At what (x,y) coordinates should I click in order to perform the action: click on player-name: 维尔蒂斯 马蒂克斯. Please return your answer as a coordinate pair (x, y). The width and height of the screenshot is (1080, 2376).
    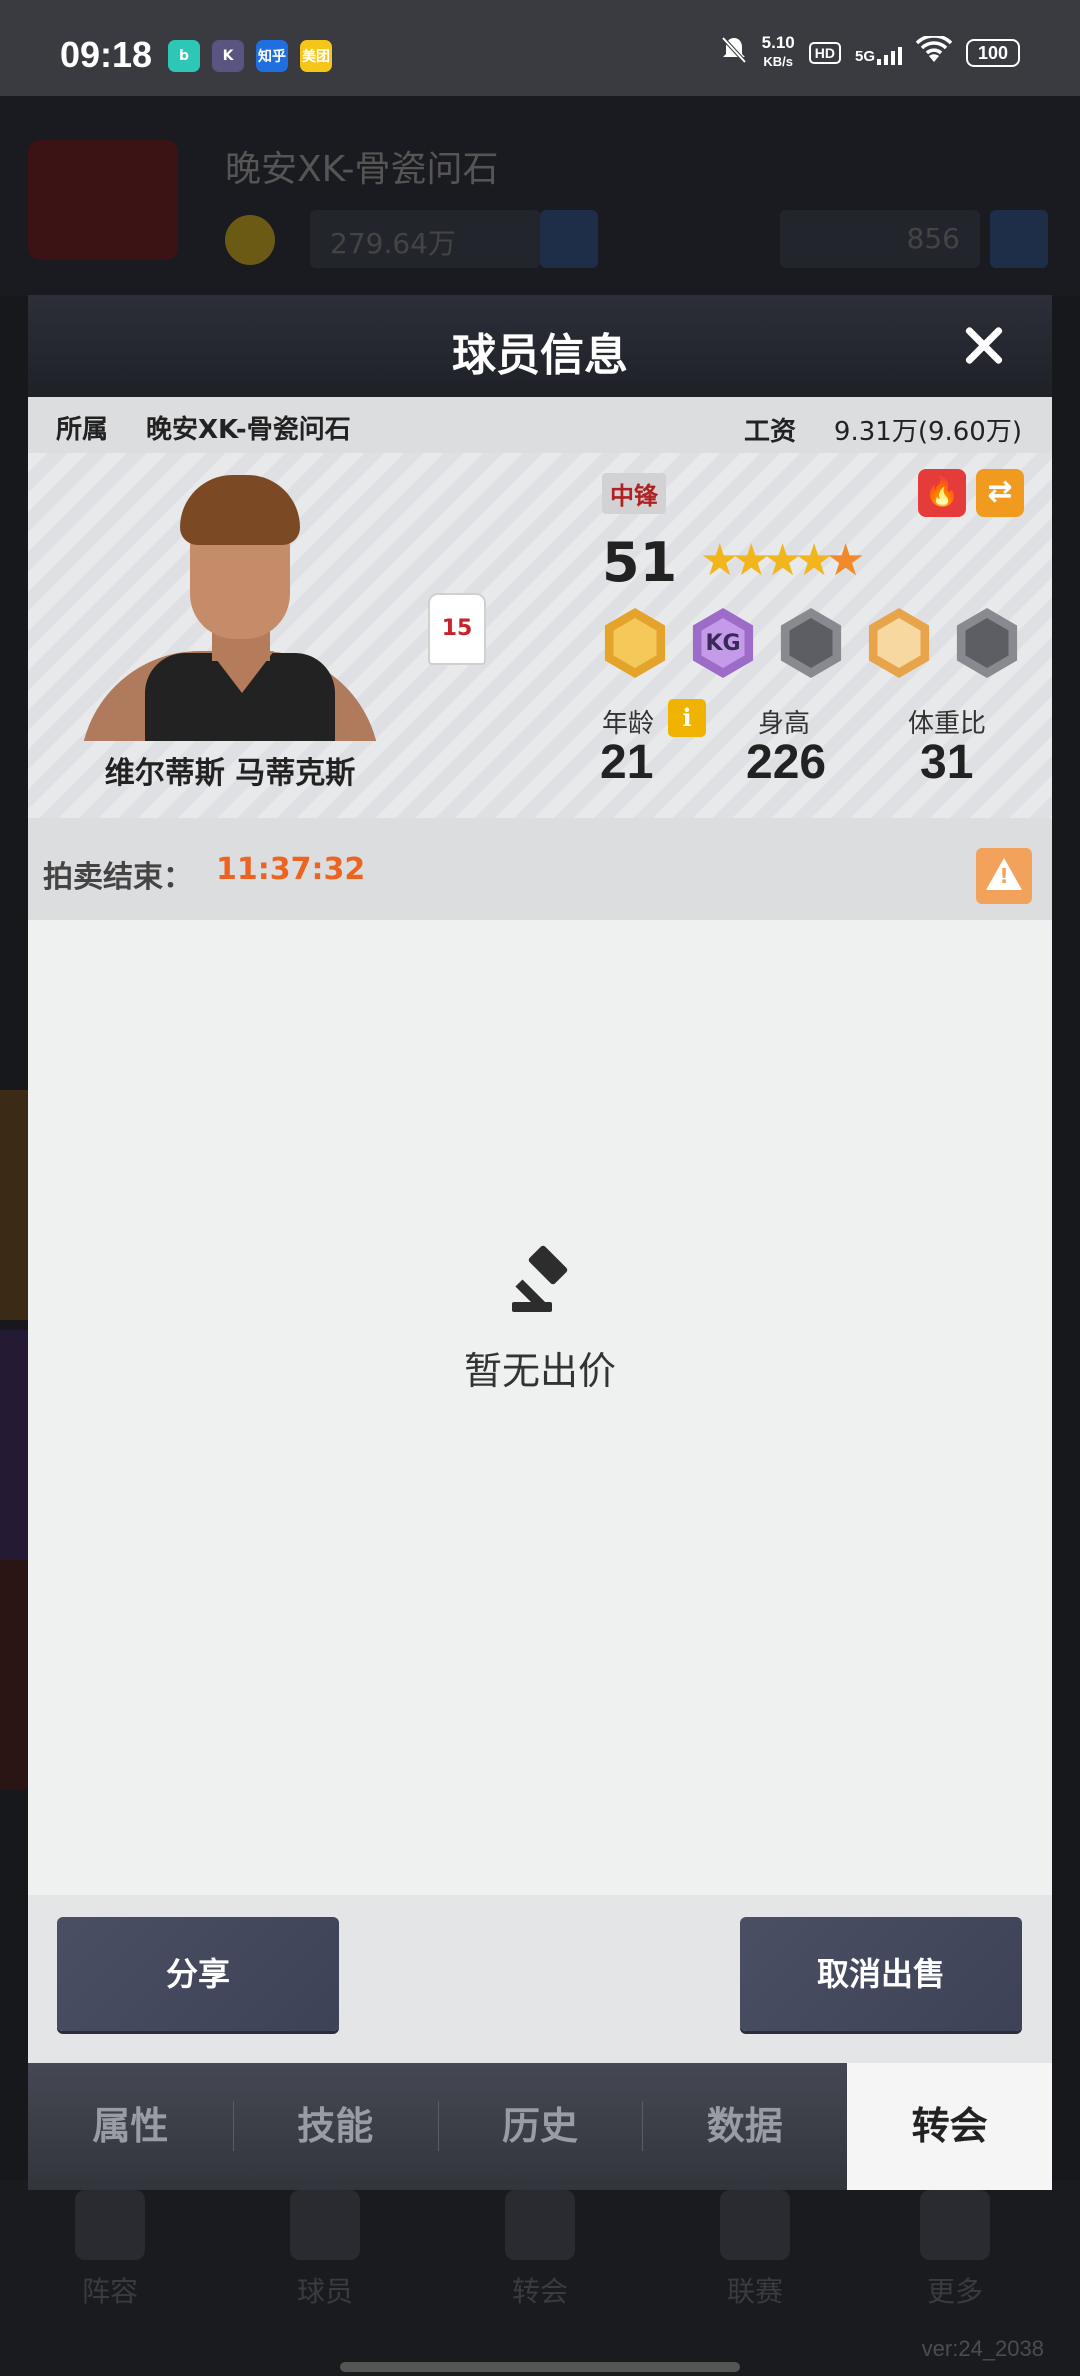
    Looking at the image, I should click on (230, 773).